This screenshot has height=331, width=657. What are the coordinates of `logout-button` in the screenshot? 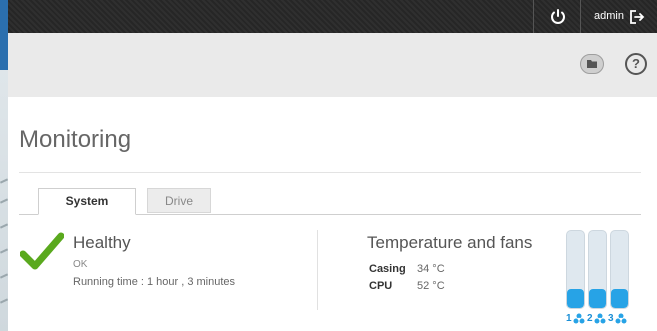 It's located at (637, 17).